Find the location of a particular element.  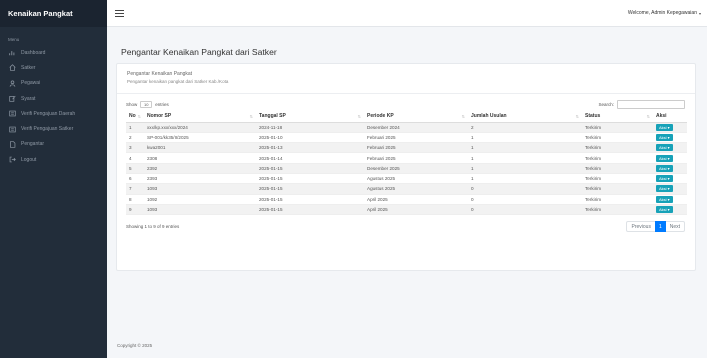

brand-title: Kenaikan Pangkat is located at coordinates (53, 13).